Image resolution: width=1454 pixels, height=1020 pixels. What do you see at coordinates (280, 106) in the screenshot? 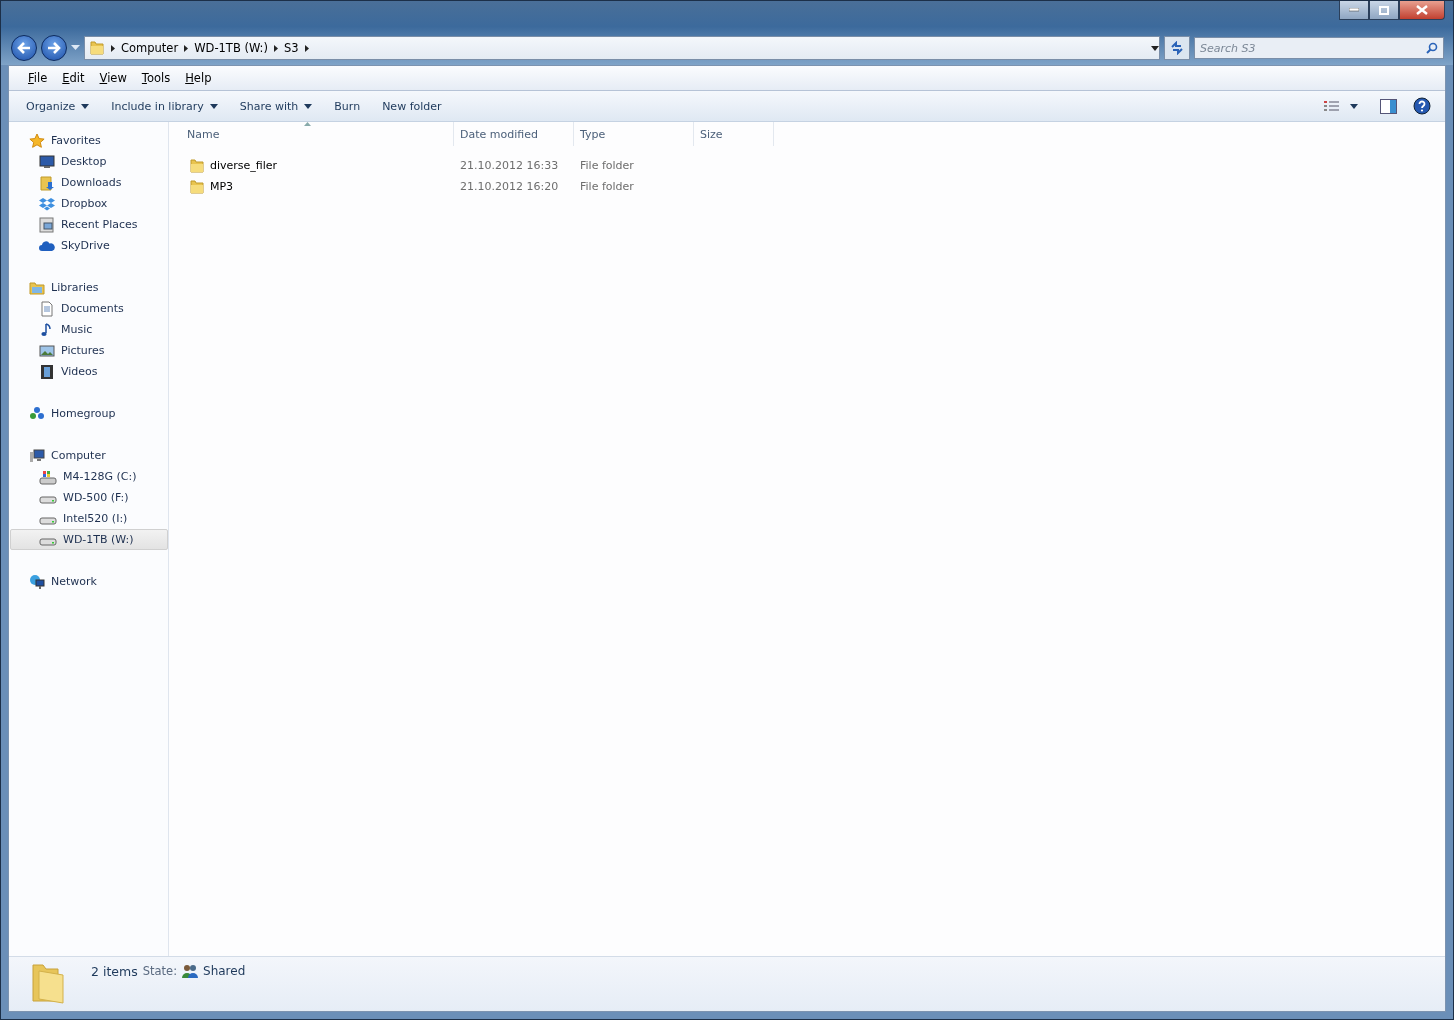
I see `toolbar-button: Share with` at bounding box center [280, 106].